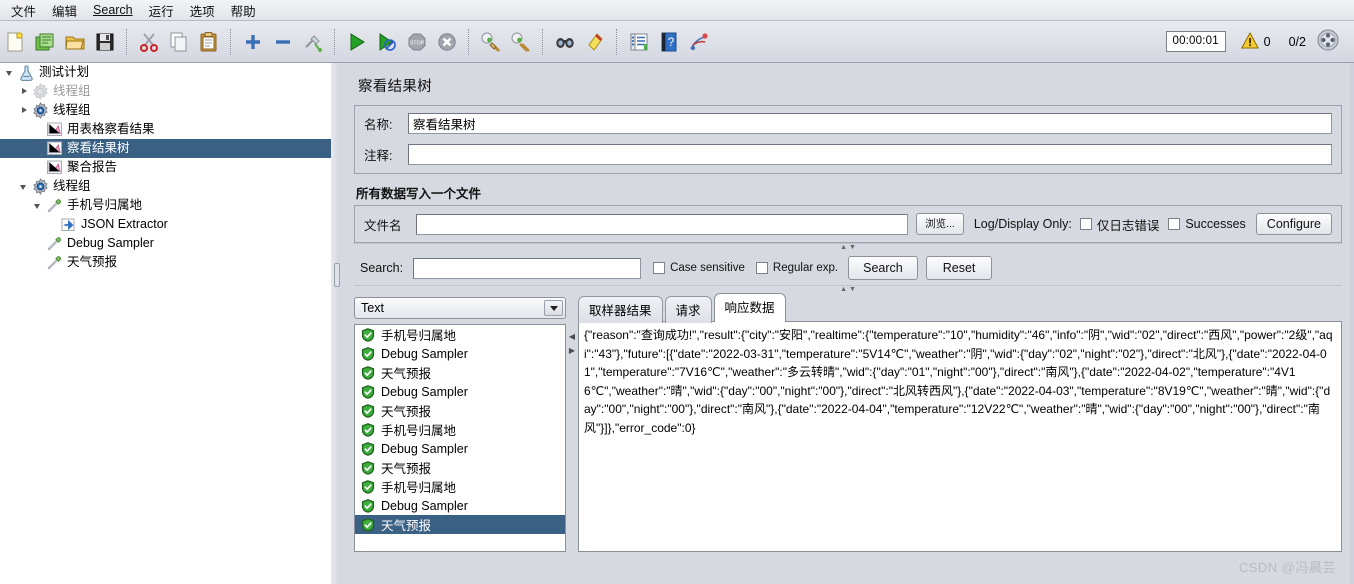 This screenshot has width=1354, height=584. Describe the element at coordinates (1293, 224) in the screenshot. I see `configure-button: Configure` at that location.